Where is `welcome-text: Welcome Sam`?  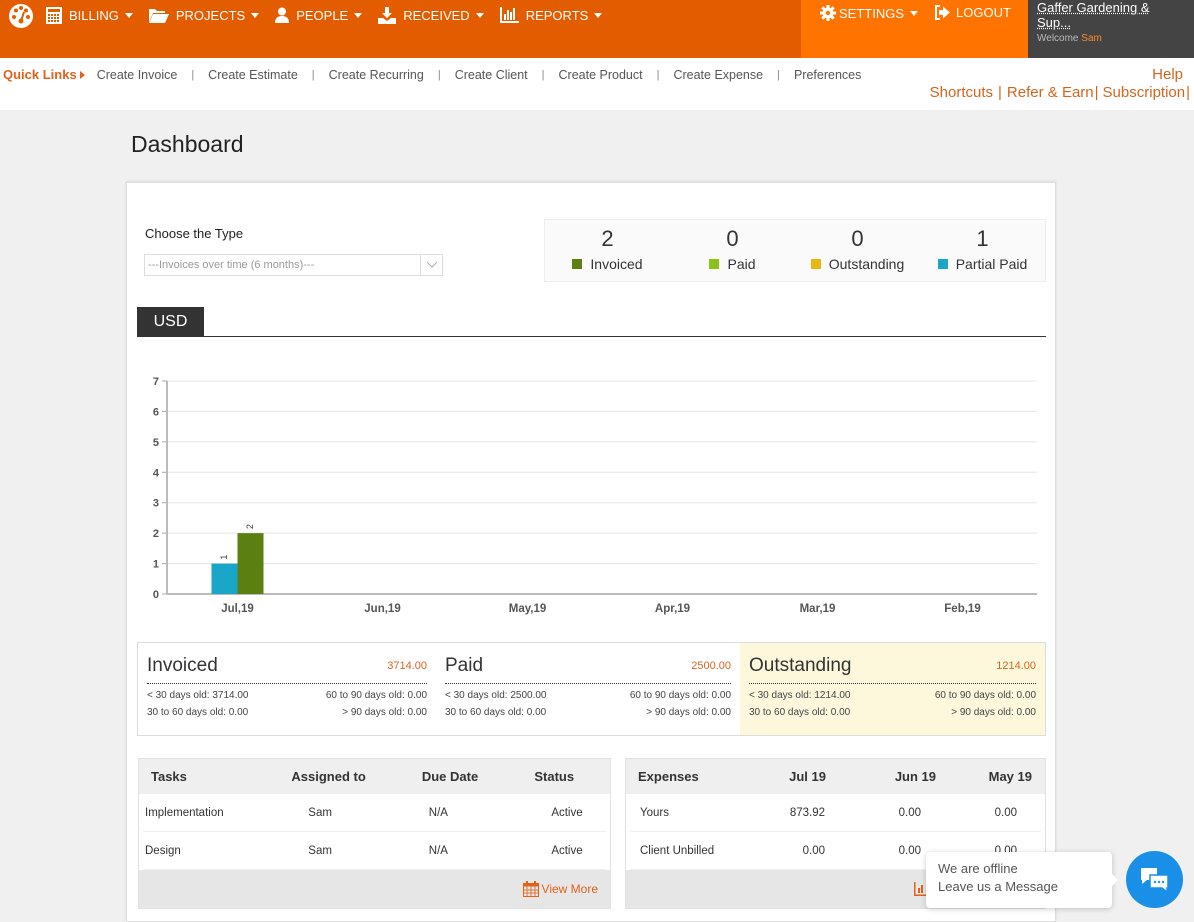 welcome-text: Welcome Sam is located at coordinates (1111, 38).